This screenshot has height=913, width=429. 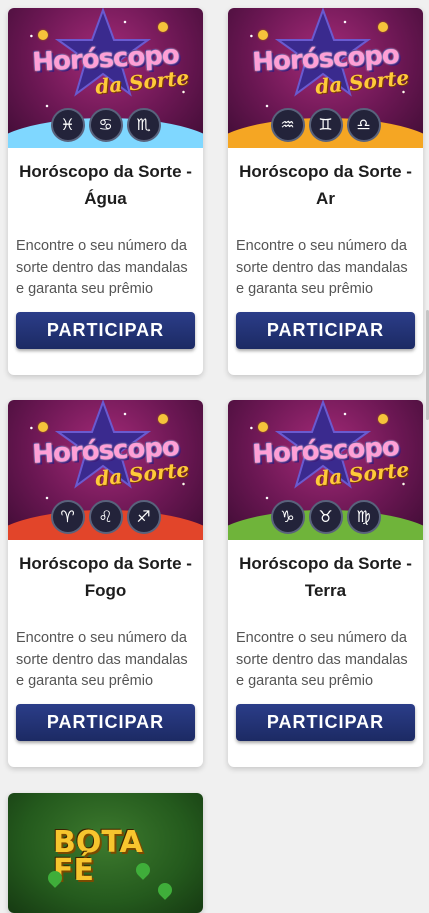 I want to click on zodiac-signs: ♑ ♉ ♍, so click(x=325, y=517).